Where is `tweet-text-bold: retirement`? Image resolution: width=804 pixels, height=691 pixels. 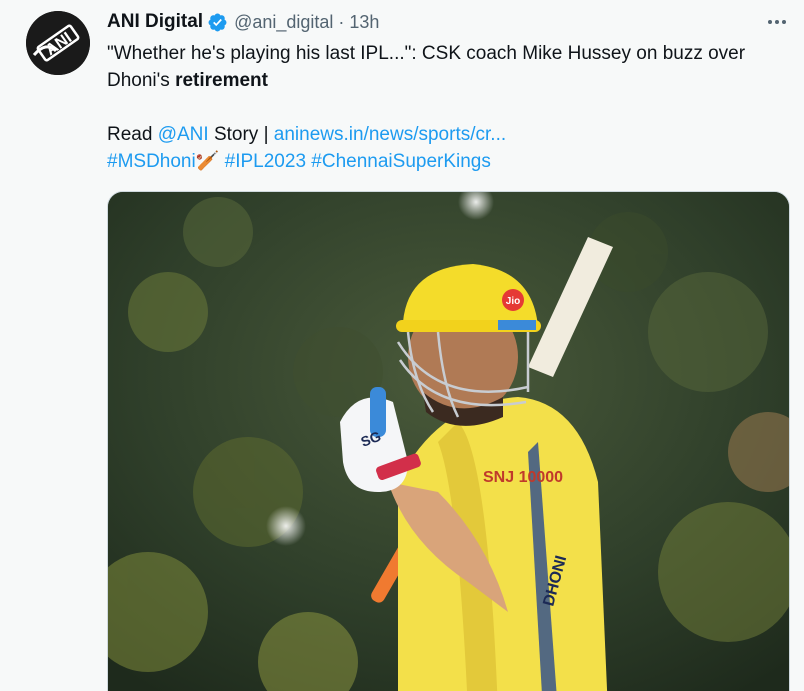
tweet-text-bold: retirement is located at coordinates (221, 80).